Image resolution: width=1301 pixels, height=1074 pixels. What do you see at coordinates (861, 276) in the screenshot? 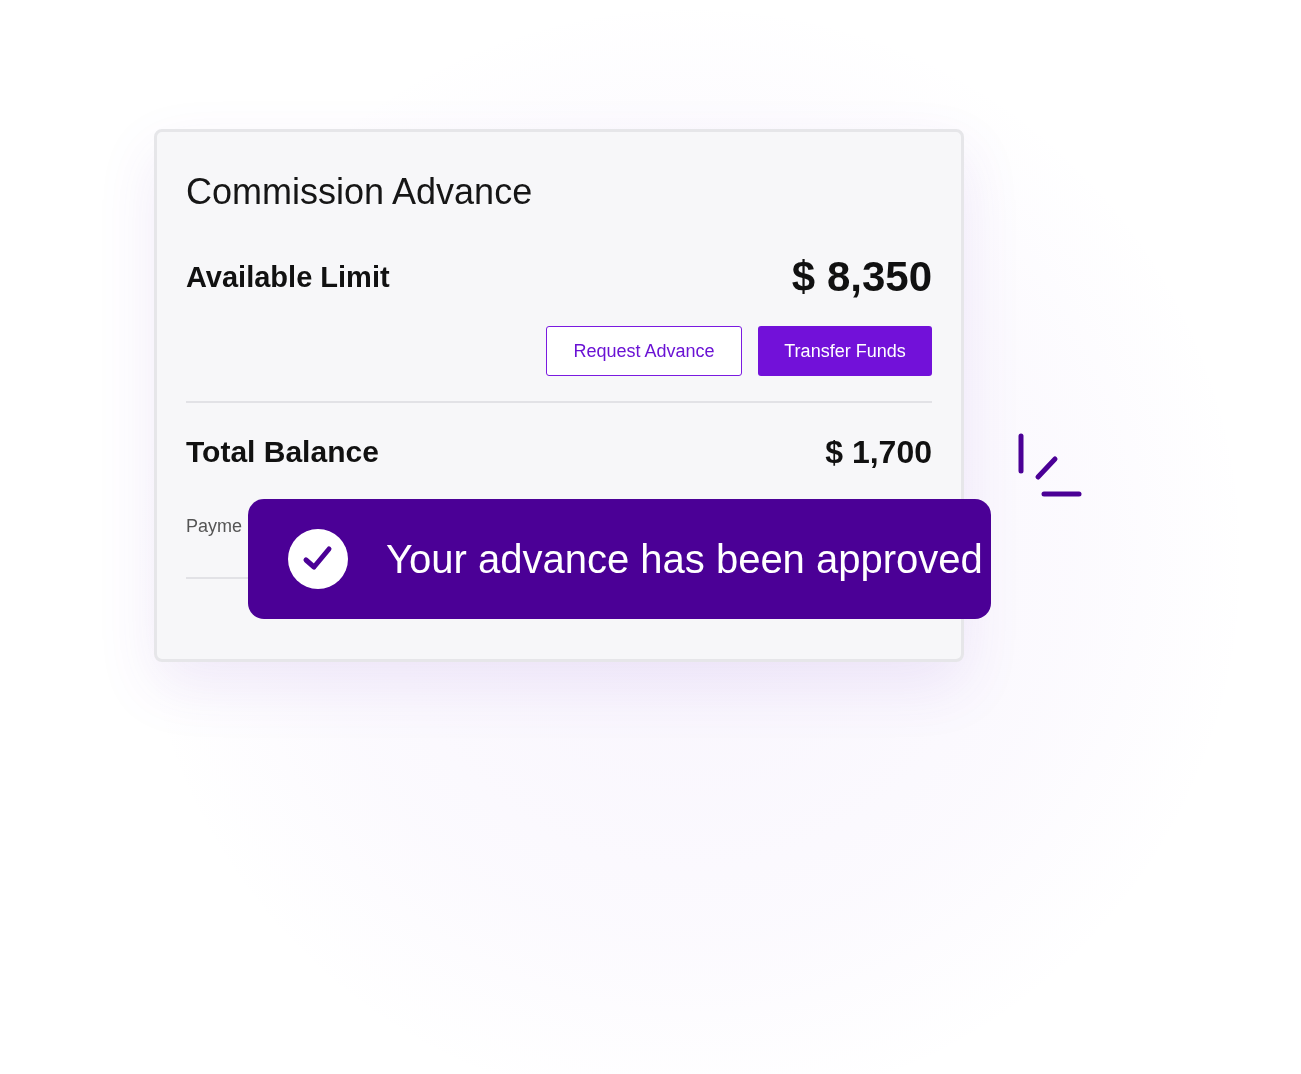
I see `amount-value: $ 8,350` at bounding box center [861, 276].